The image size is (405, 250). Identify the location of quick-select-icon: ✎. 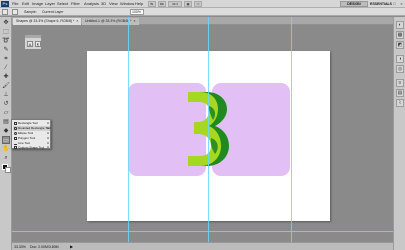
(6, 50).